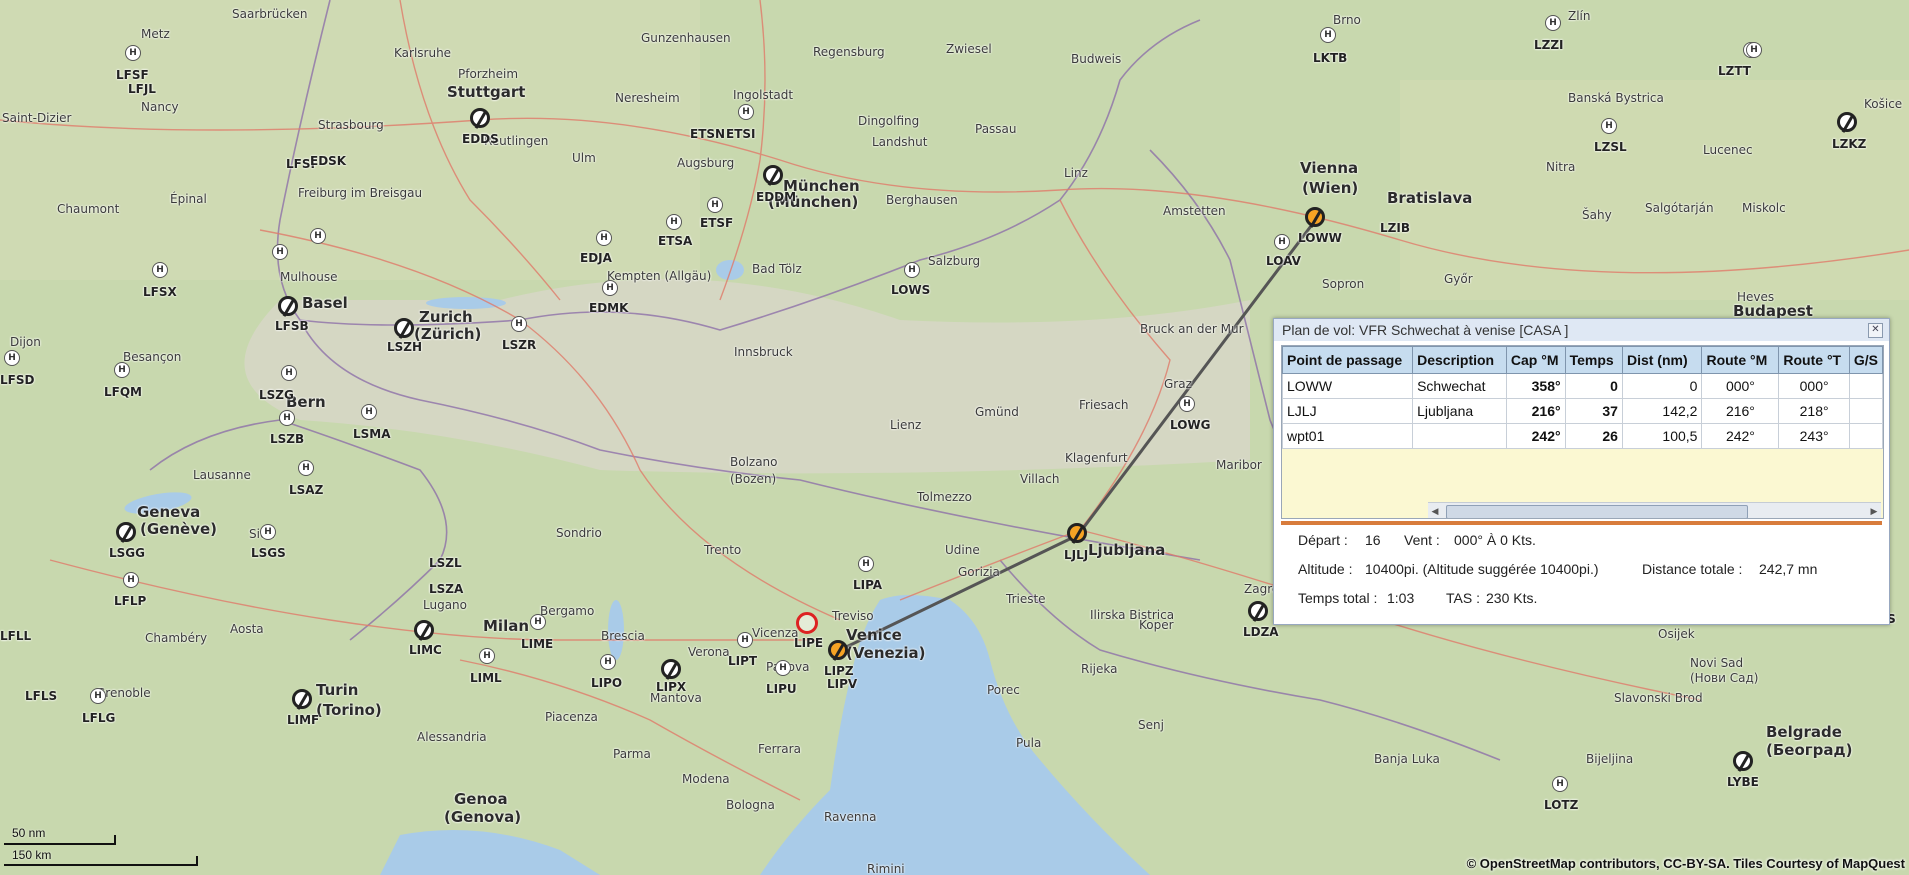 This screenshot has width=1909, height=875. Describe the element at coordinates (328, 161) in the screenshot. I see `airport-code: EDSK` at that location.